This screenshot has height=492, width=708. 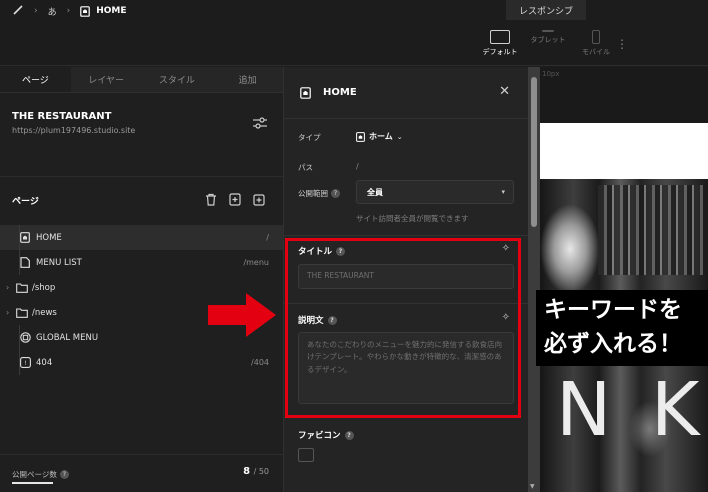 I want to click on path-label: パス, so click(x=305, y=167).